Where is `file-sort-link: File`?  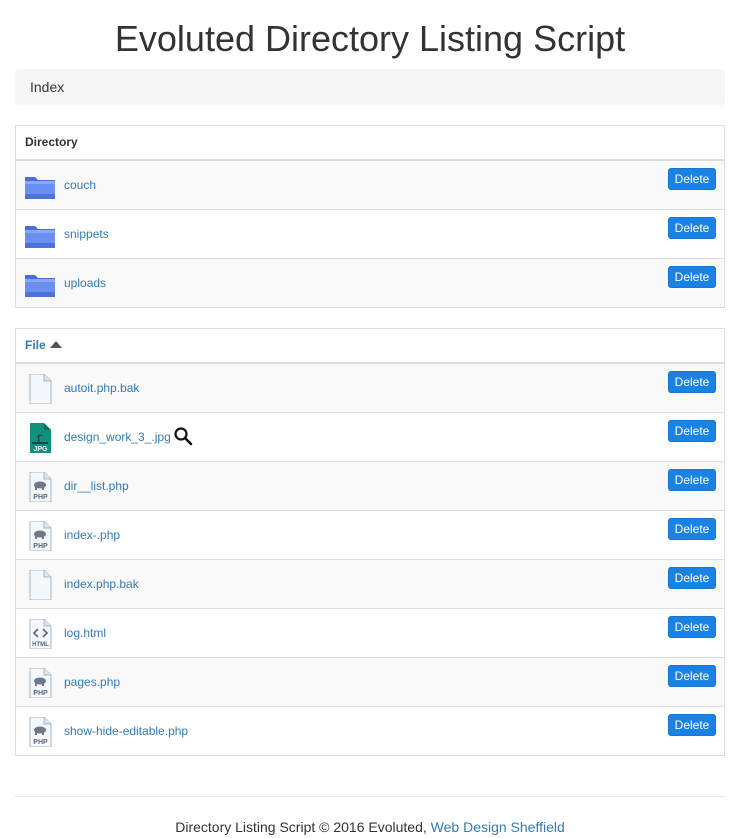 file-sort-link: File is located at coordinates (35, 345).